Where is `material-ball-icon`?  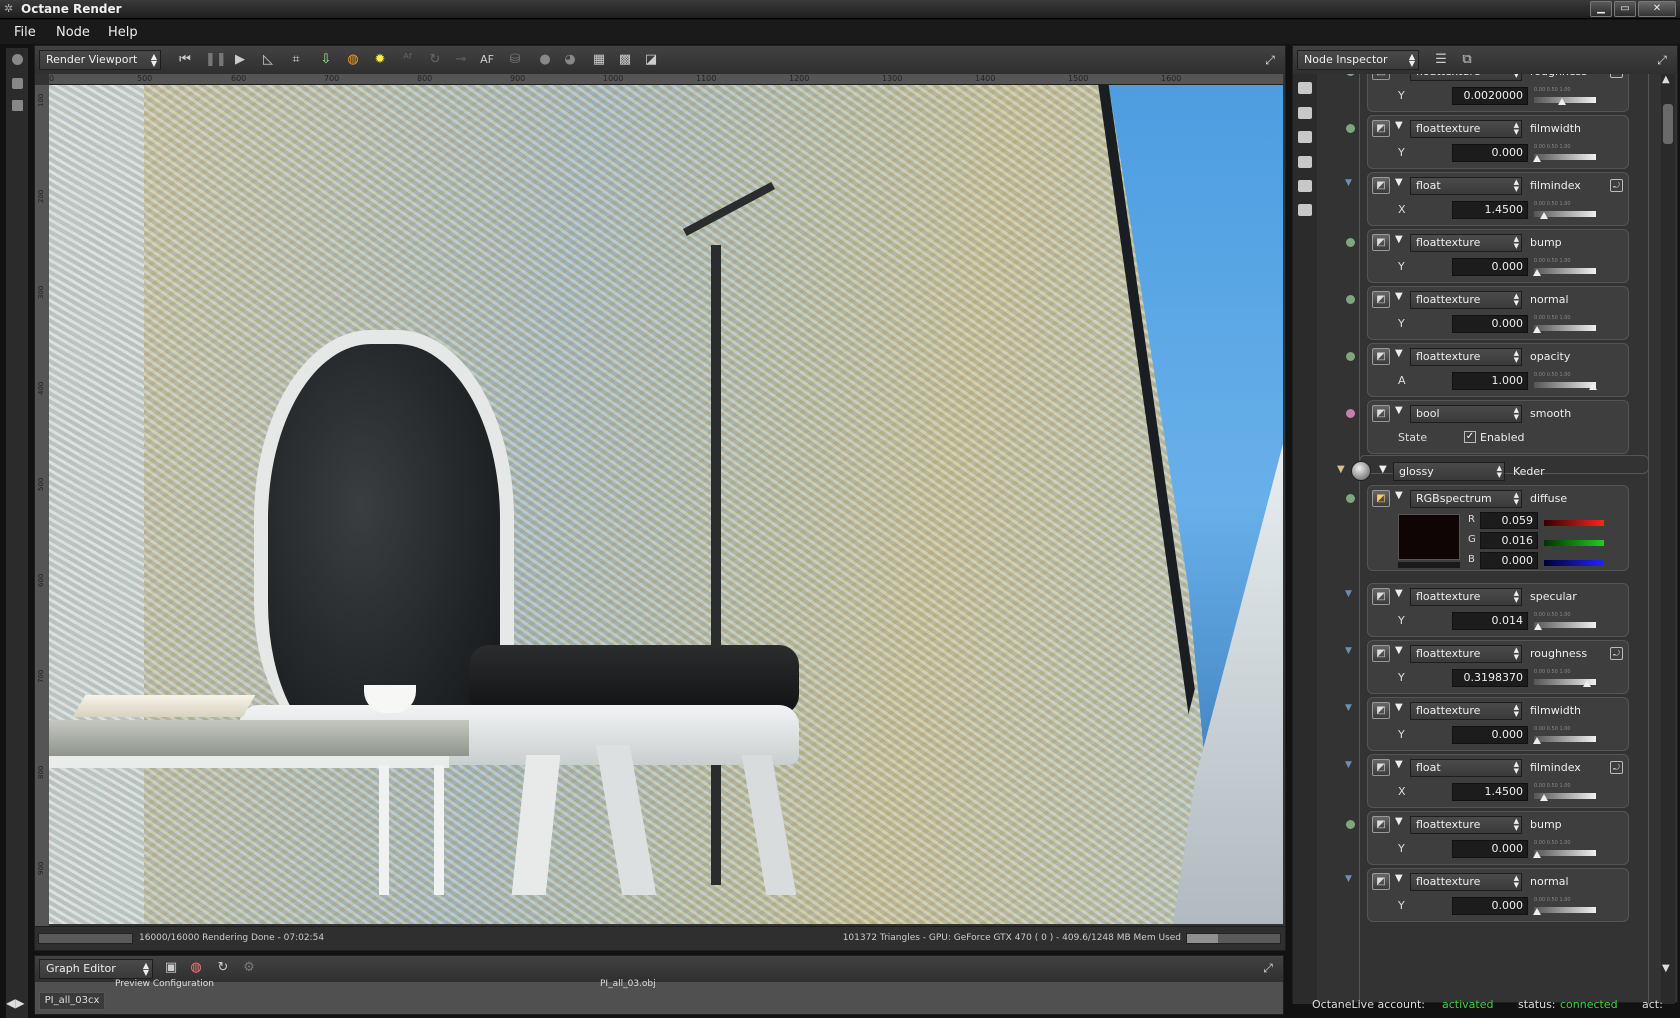
material-ball-icon is located at coordinates (1361, 471).